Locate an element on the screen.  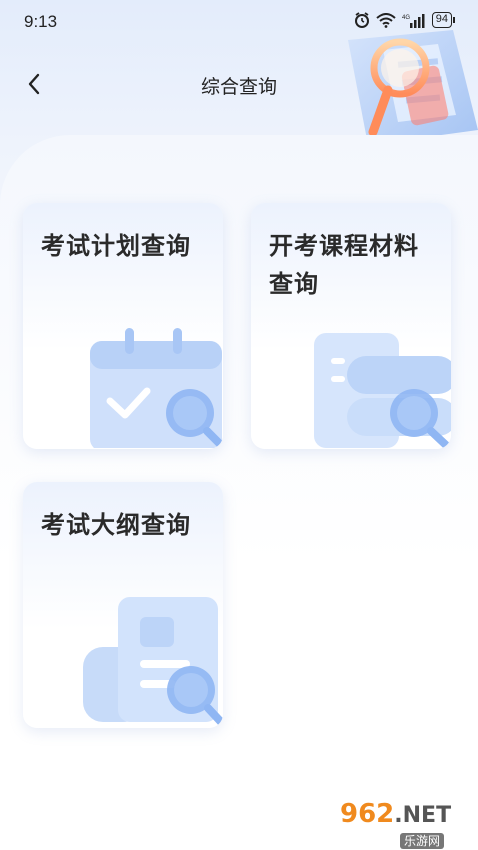
card-title: 考试计划查询 is located at coordinates (116, 246).